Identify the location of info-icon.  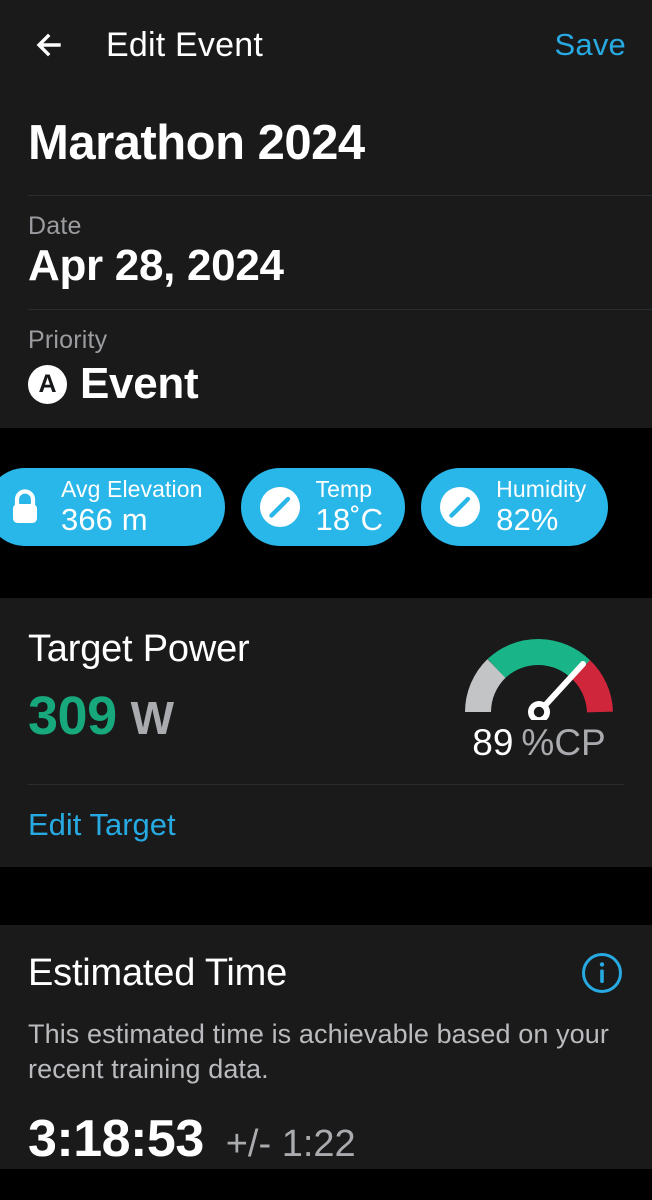
(602, 973).